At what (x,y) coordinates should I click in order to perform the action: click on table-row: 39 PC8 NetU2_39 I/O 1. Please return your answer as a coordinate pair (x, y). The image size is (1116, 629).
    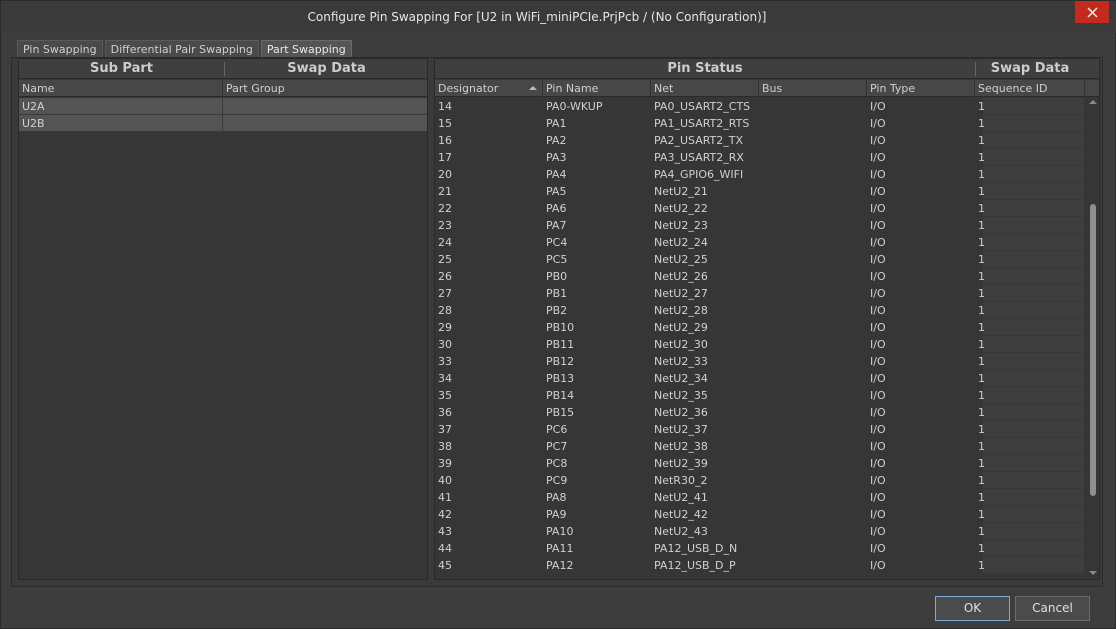
    Looking at the image, I should click on (760, 463).